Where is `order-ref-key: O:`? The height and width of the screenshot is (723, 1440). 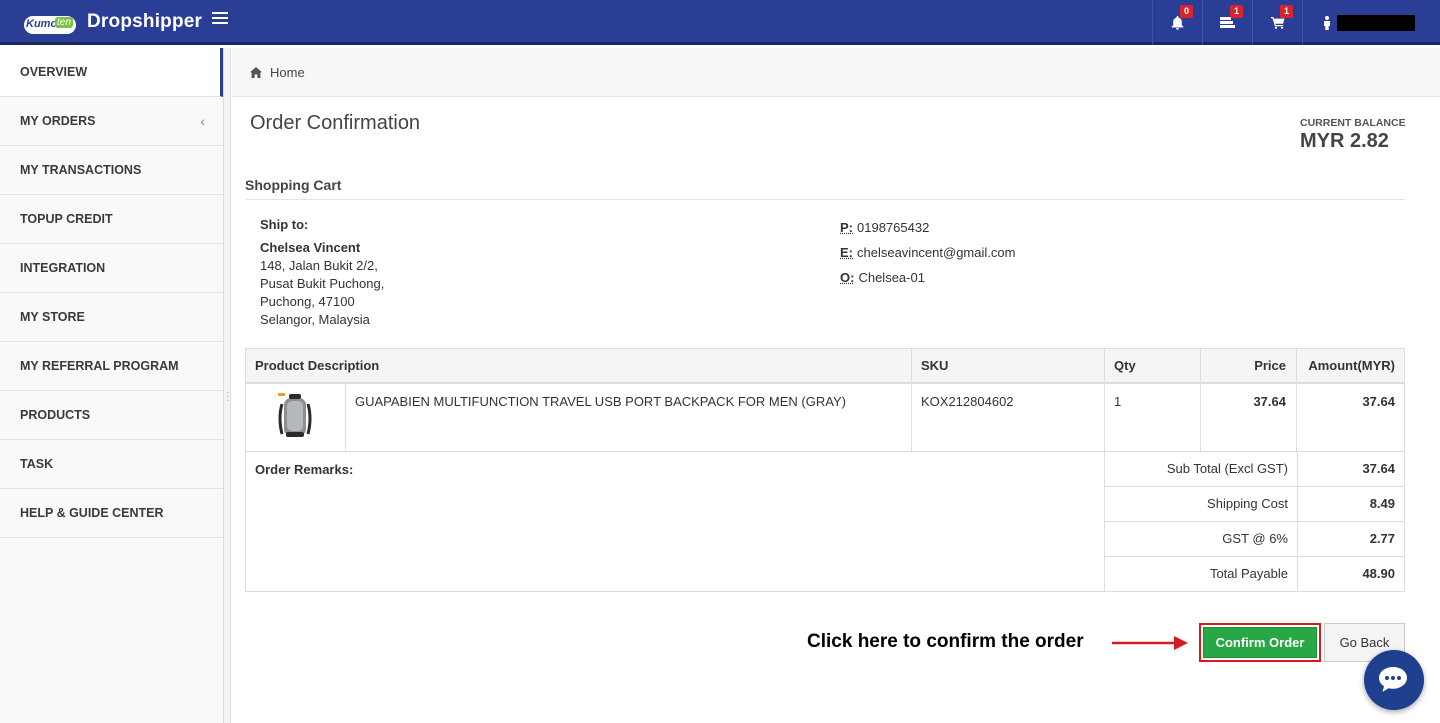
order-ref-key: O: is located at coordinates (847, 277).